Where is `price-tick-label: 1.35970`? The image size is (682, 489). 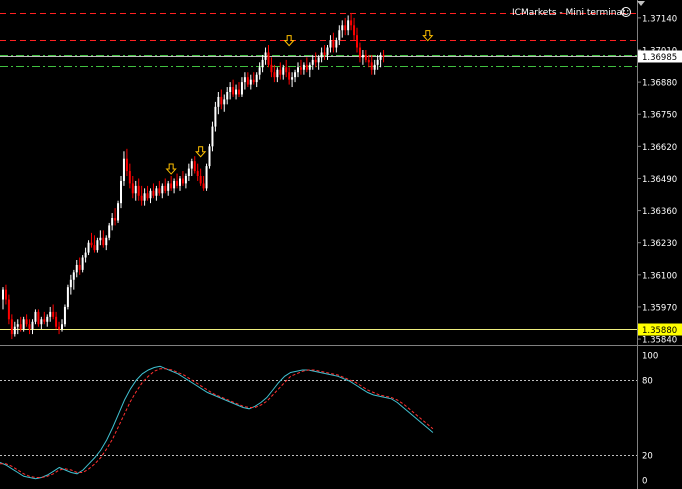
price-tick-label: 1.35970 is located at coordinates (659, 308).